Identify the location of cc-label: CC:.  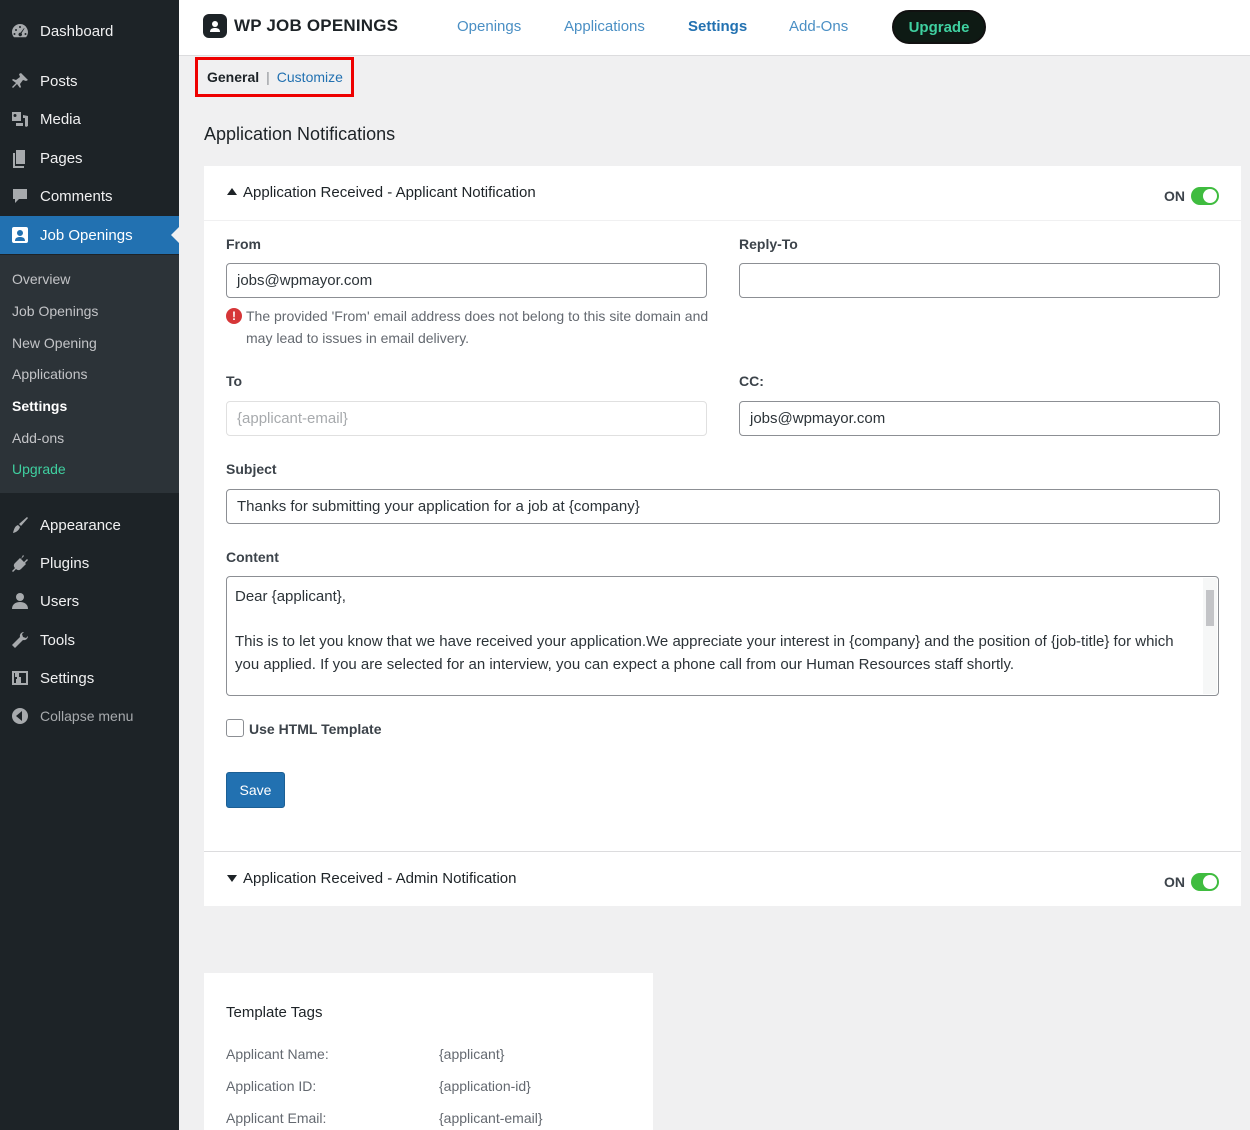
(751, 381).